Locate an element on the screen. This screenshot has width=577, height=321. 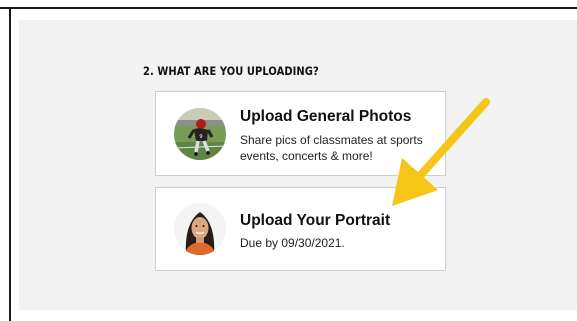
yellow-arrow-icon is located at coordinates (441, 152).